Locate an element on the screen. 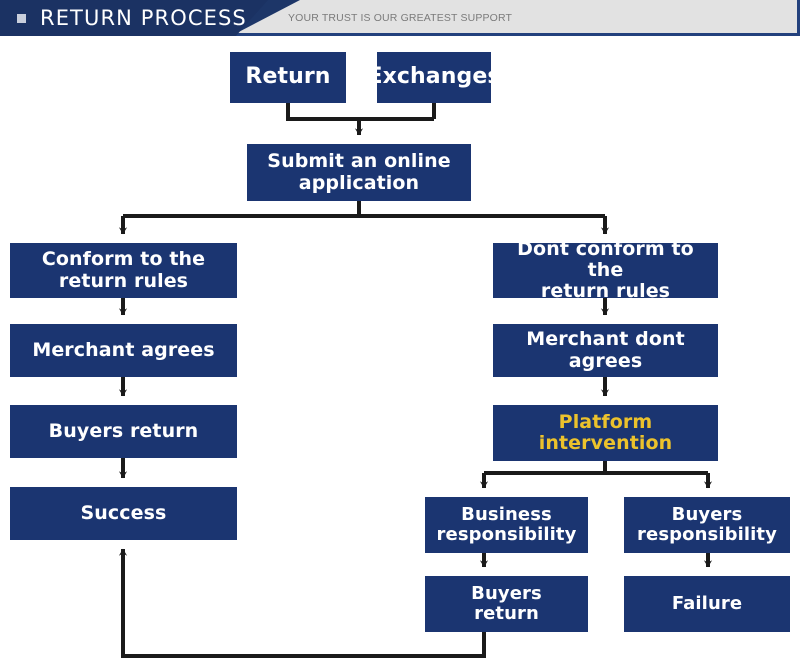  node-label: Return is located at coordinates (288, 77).